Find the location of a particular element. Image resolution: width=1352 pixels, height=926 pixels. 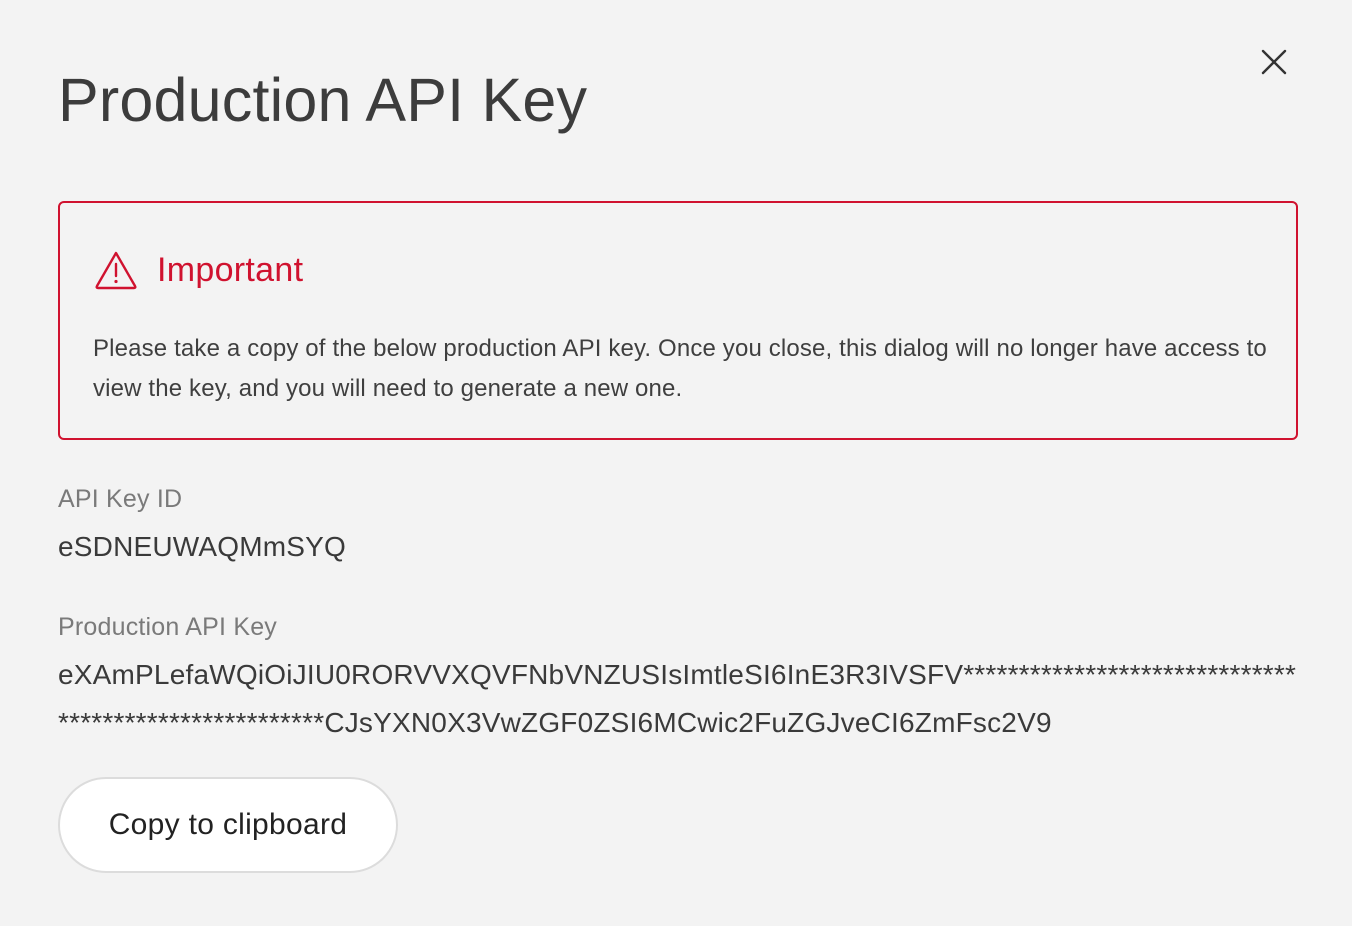

warning-triangle-icon is located at coordinates (116, 270).